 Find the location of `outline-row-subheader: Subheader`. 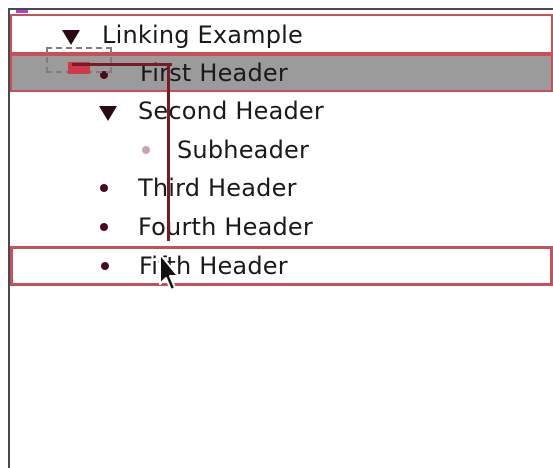

outline-row-subheader: Subheader is located at coordinates (281, 149).